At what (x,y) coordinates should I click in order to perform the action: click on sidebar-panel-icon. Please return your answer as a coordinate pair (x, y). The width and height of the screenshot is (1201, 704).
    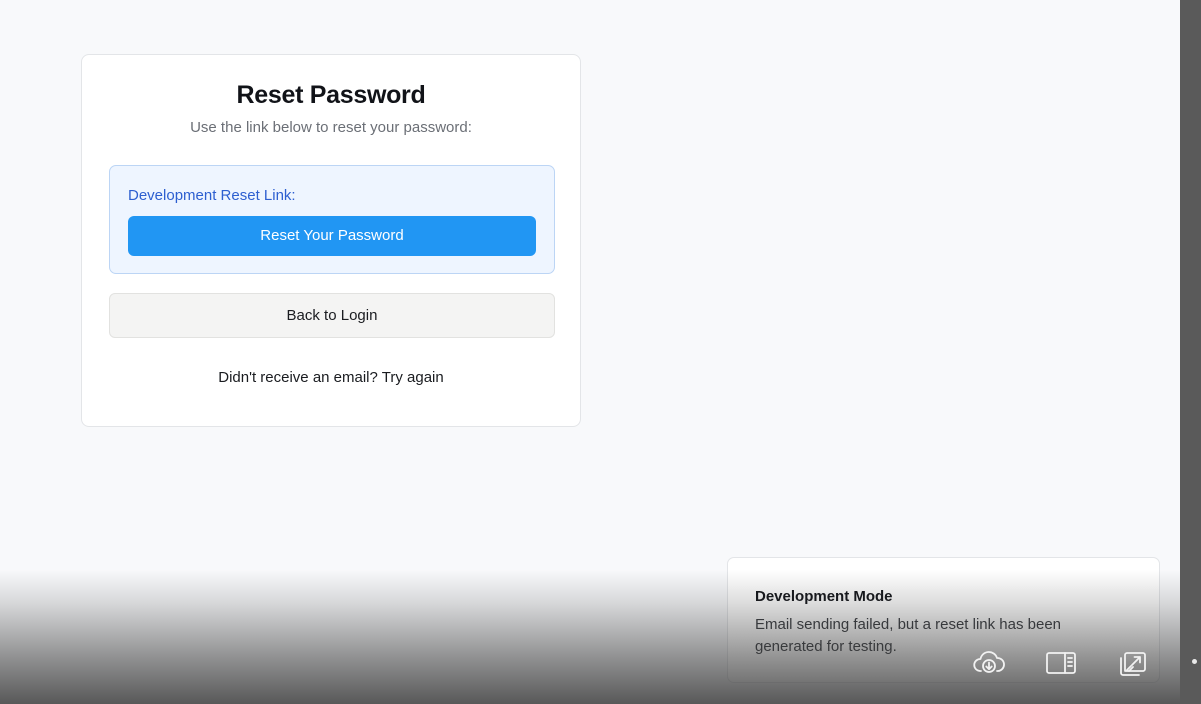
    Looking at the image, I should click on (1061, 663).